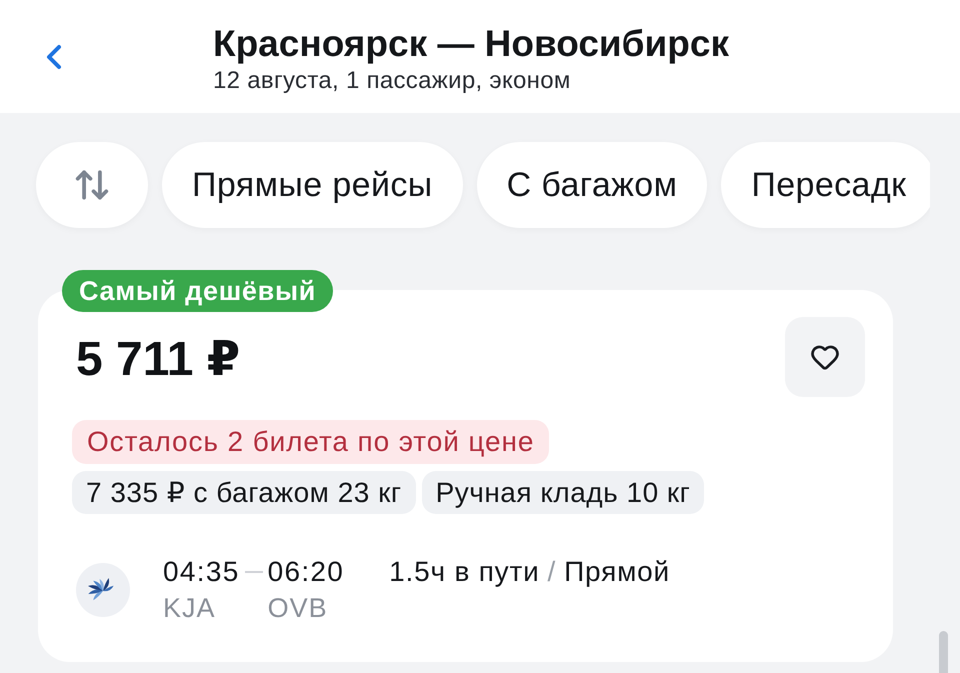 The width and height of the screenshot is (960, 673). What do you see at coordinates (158, 360) in the screenshot?
I see `price: 5 711 ₽` at bounding box center [158, 360].